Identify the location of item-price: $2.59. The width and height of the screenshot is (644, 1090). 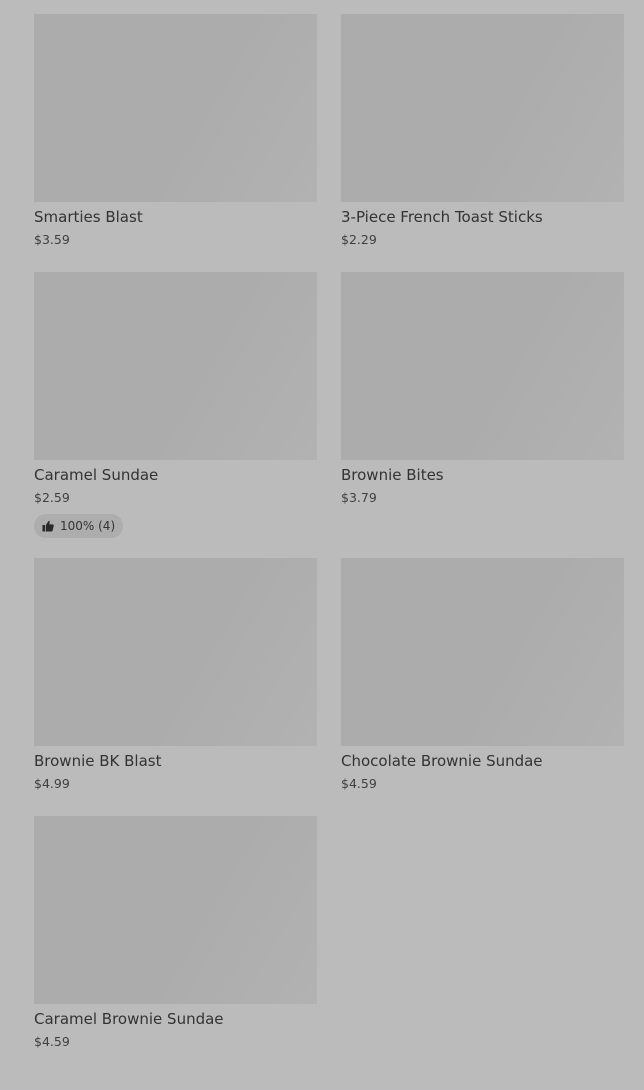
(52, 497).